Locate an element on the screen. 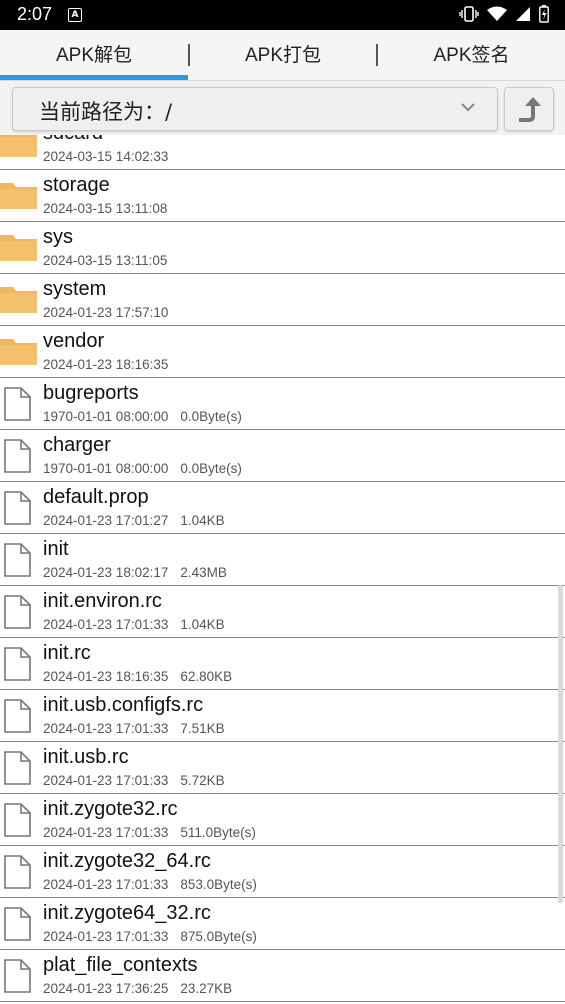  file-size: 511.0Byte(s) is located at coordinates (218, 832).